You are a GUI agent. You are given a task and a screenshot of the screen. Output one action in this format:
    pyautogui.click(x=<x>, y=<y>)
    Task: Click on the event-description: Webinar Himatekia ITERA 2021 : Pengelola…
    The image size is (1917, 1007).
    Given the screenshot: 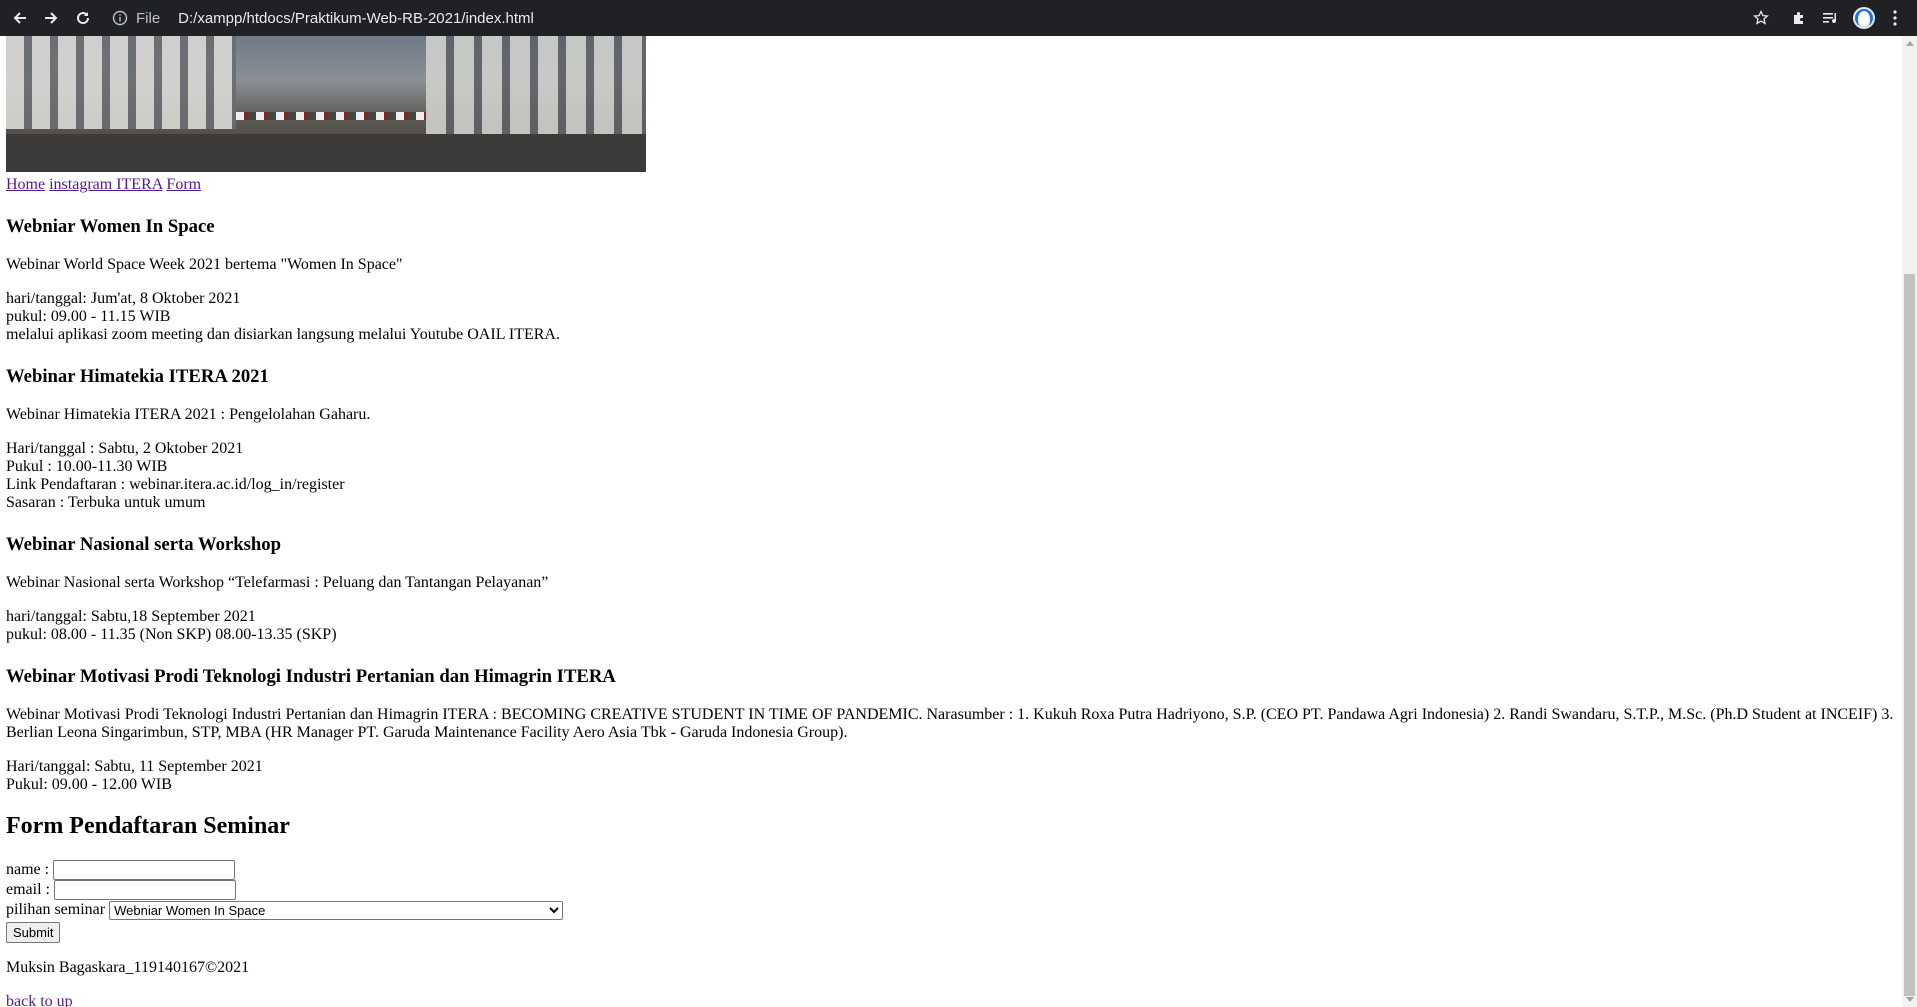 What is the action you would take?
    pyautogui.click(x=188, y=414)
    